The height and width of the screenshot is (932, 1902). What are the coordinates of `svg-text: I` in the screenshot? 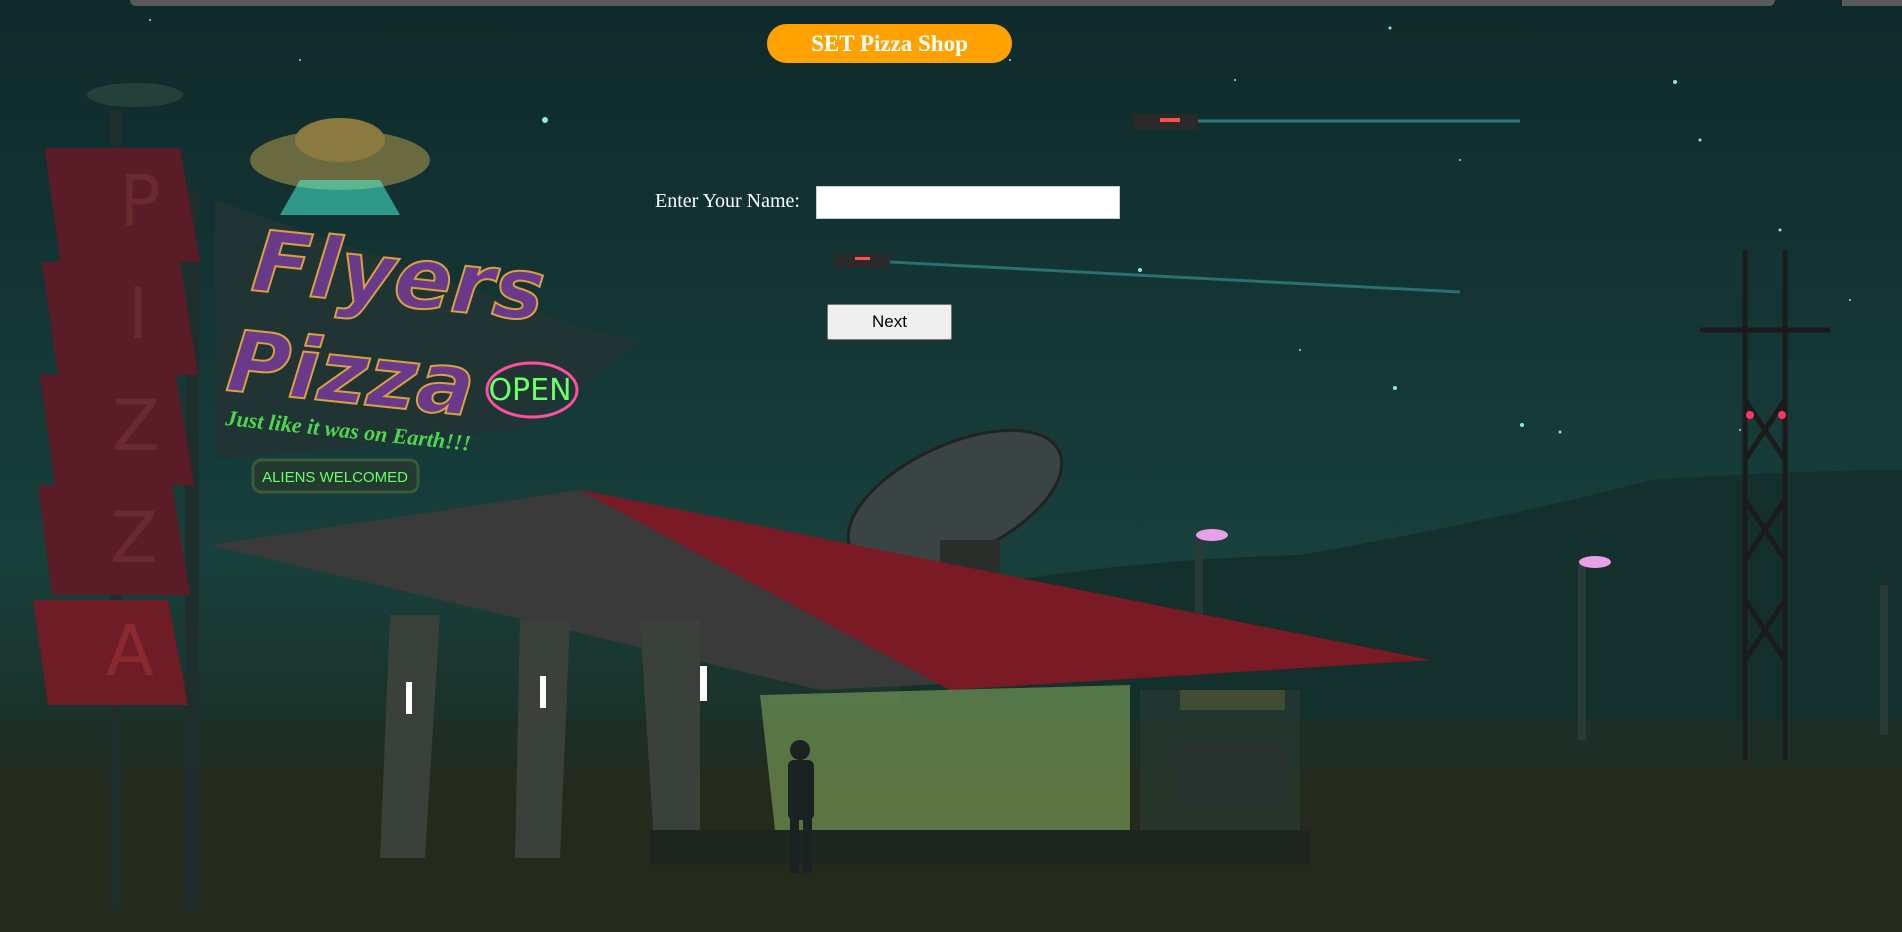 It's located at (138, 314).